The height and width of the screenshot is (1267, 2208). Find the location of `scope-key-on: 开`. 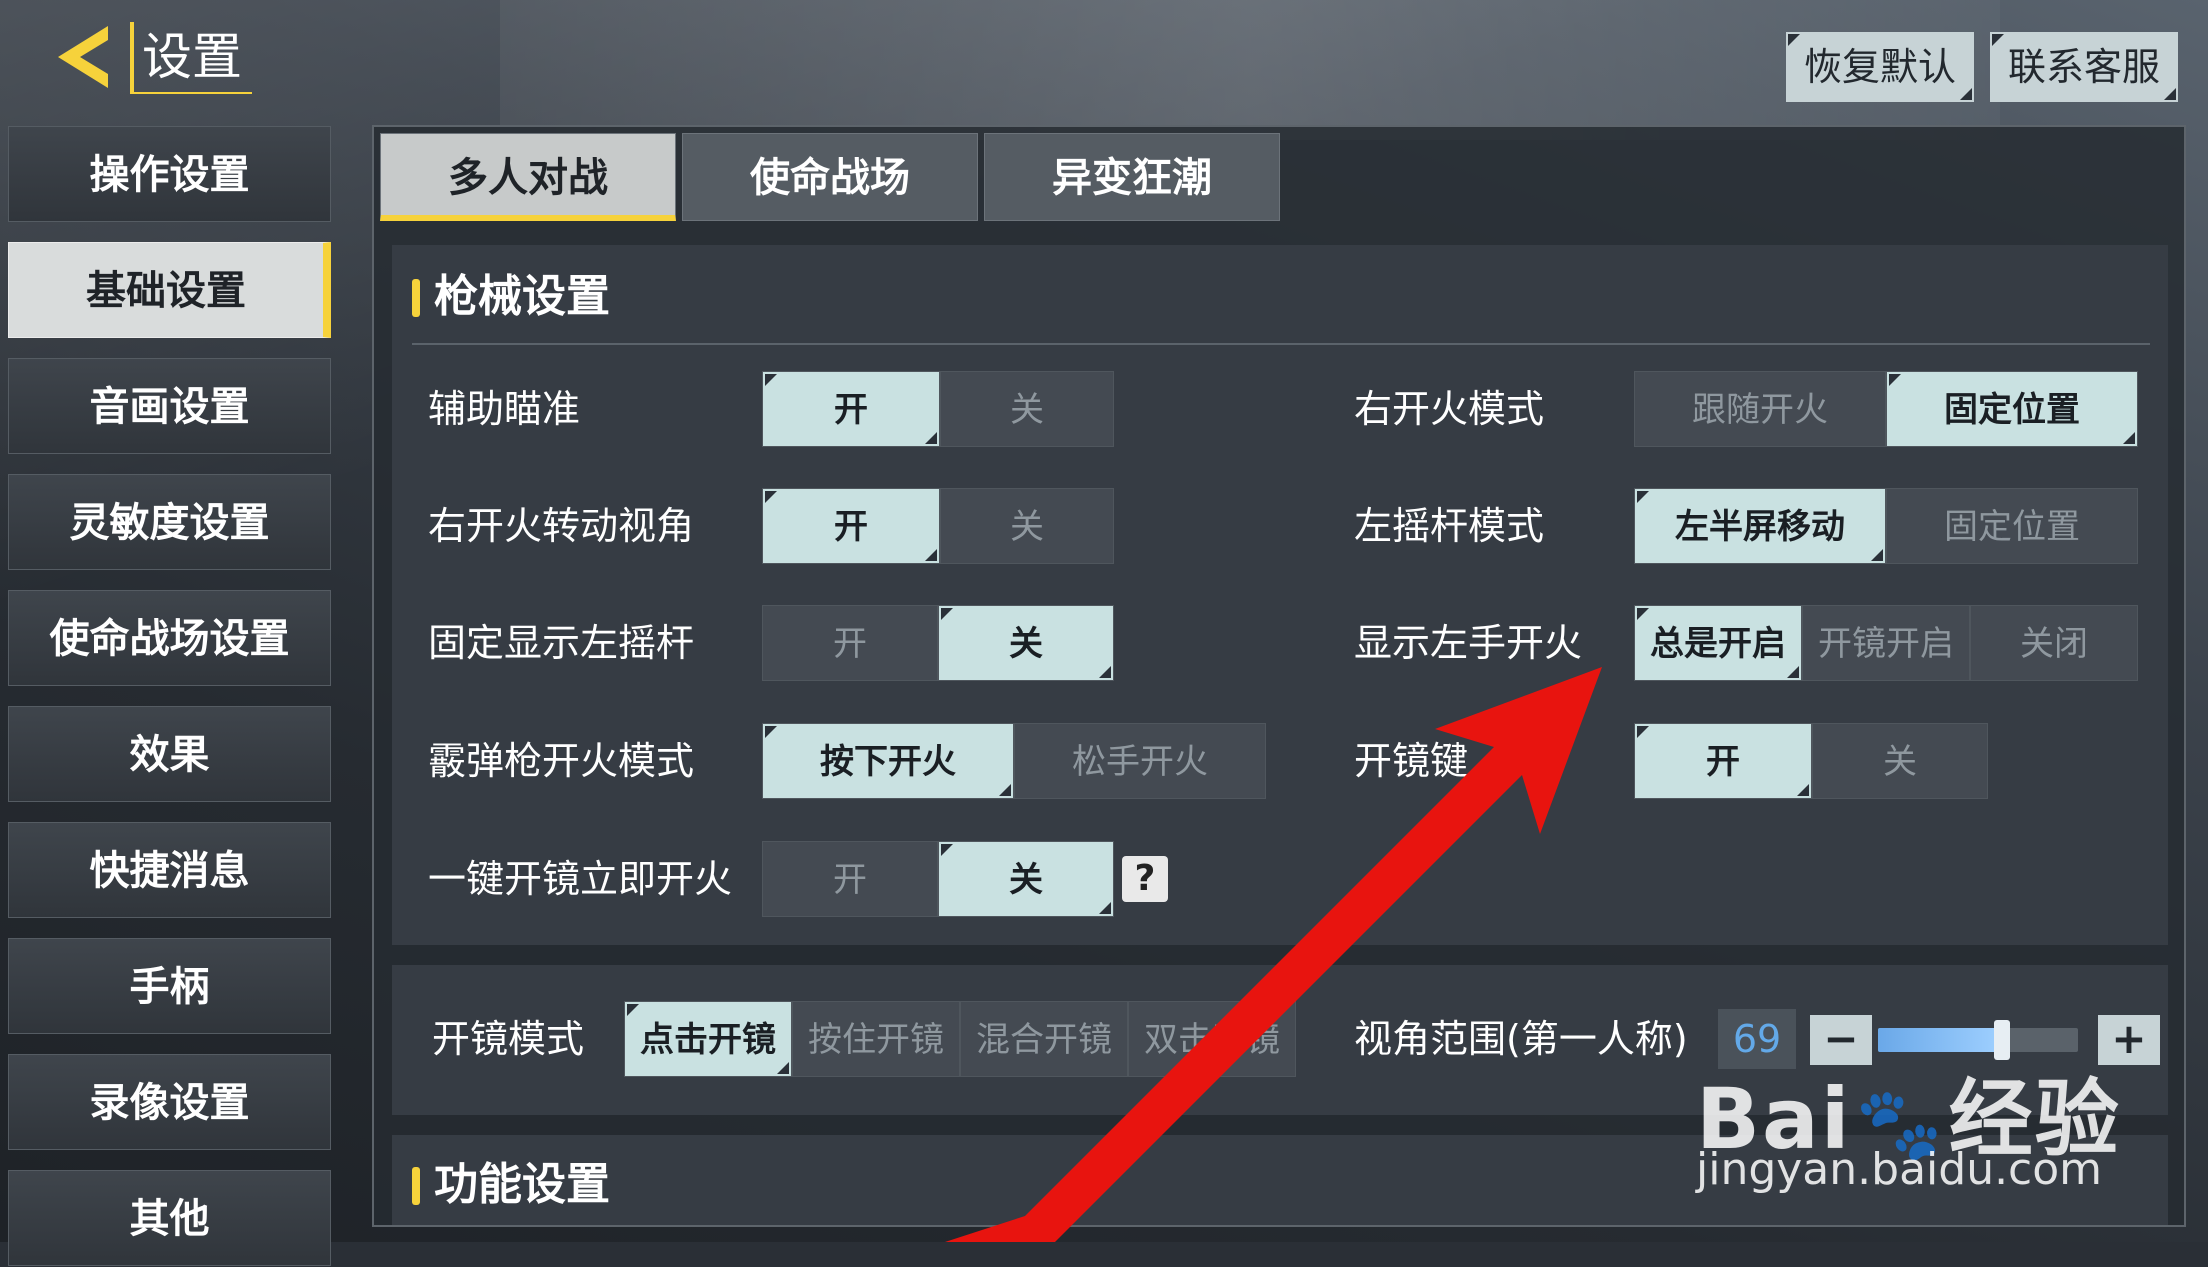

scope-key-on: 开 is located at coordinates (1723, 761).